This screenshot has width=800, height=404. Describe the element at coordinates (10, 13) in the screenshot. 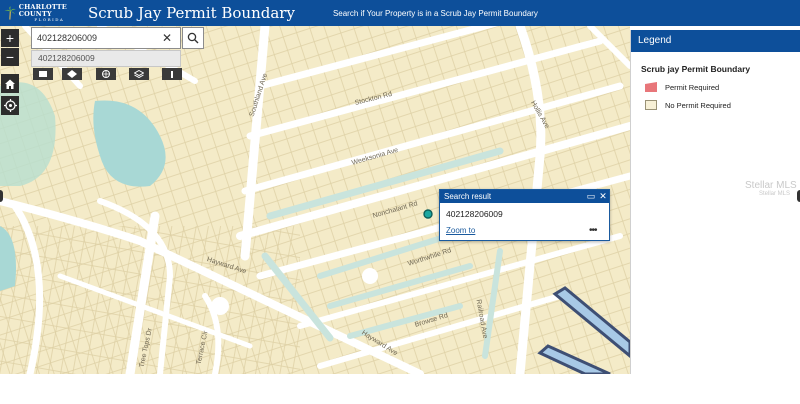

I see `palm-tree-icon` at that location.